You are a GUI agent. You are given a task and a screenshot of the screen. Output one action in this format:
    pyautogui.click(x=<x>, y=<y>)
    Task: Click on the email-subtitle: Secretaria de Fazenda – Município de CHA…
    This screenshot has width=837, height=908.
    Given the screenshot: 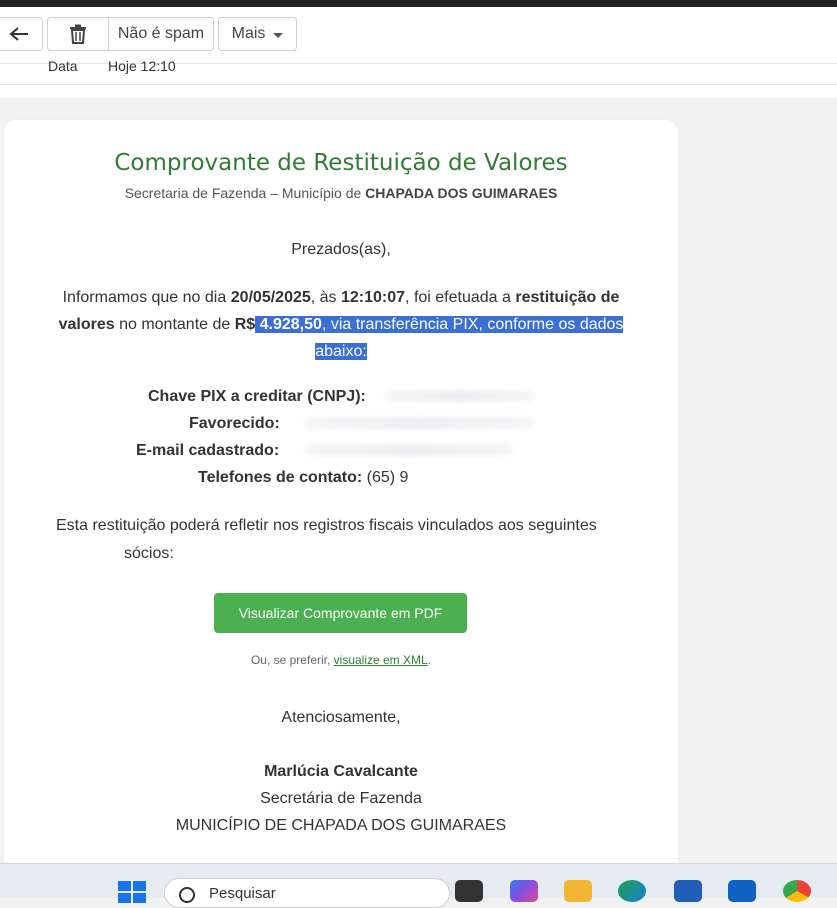 What is the action you would take?
    pyautogui.click(x=341, y=193)
    